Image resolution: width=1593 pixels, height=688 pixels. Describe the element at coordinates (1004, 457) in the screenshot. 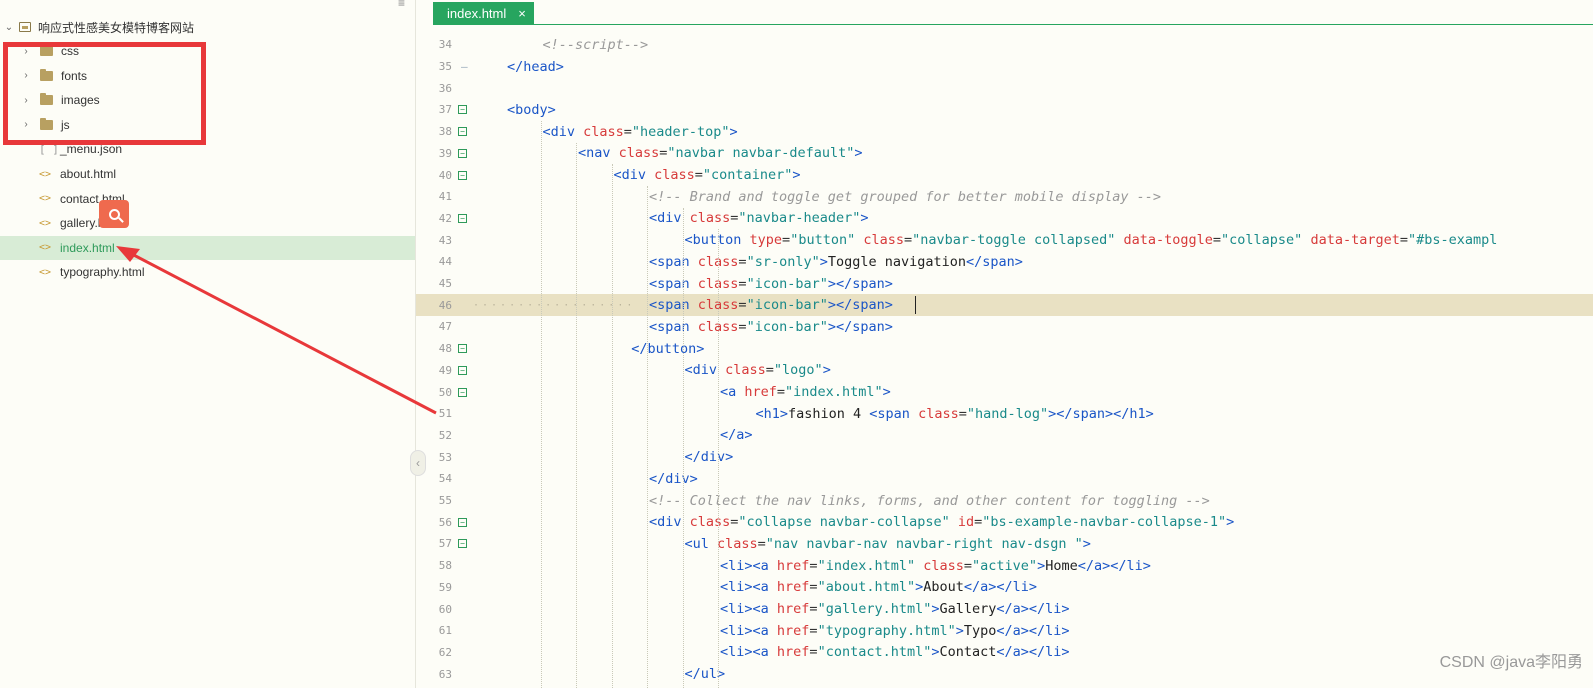

I see `code-line: 53 </div>` at that location.